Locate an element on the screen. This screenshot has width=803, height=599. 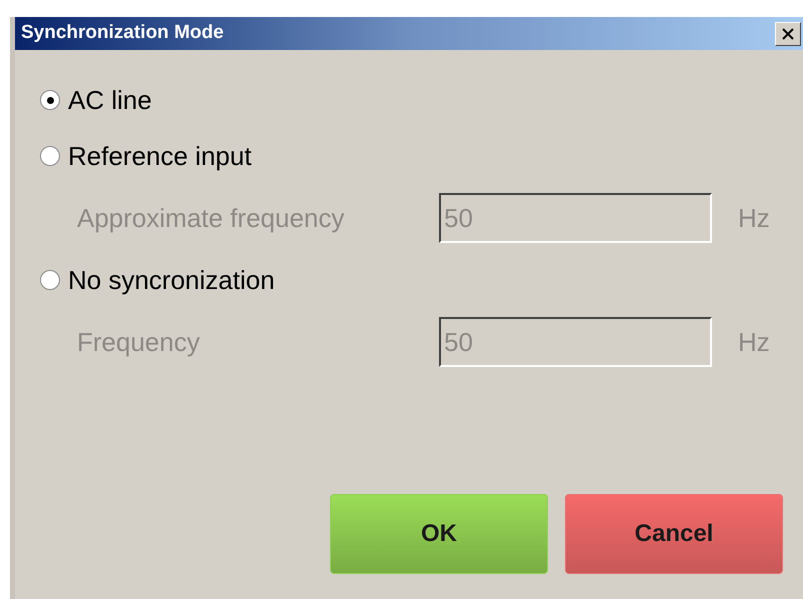
cancel-button: Cancel is located at coordinates (674, 534).